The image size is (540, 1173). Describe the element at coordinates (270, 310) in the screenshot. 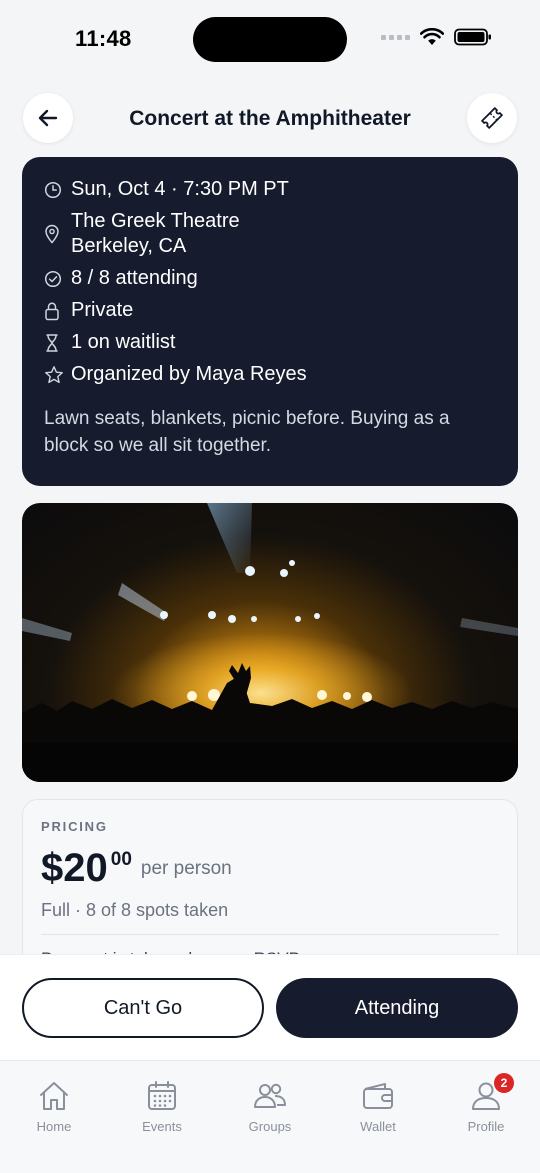

I see `info-row-privacy: Private` at that location.